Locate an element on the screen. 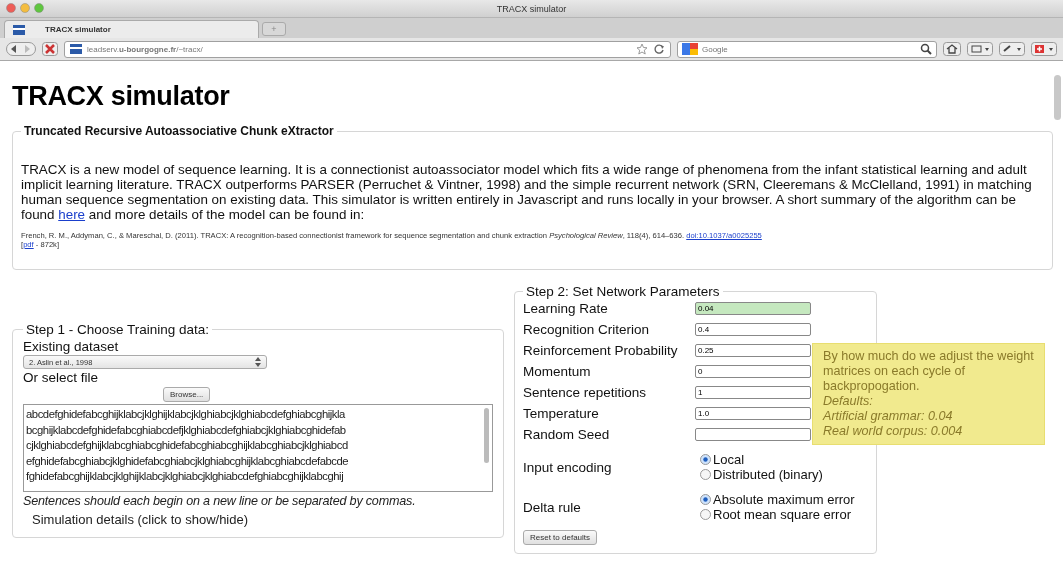  url-text: leadserv.u-bourgogne.fr/~tracx/ is located at coordinates (145, 49).